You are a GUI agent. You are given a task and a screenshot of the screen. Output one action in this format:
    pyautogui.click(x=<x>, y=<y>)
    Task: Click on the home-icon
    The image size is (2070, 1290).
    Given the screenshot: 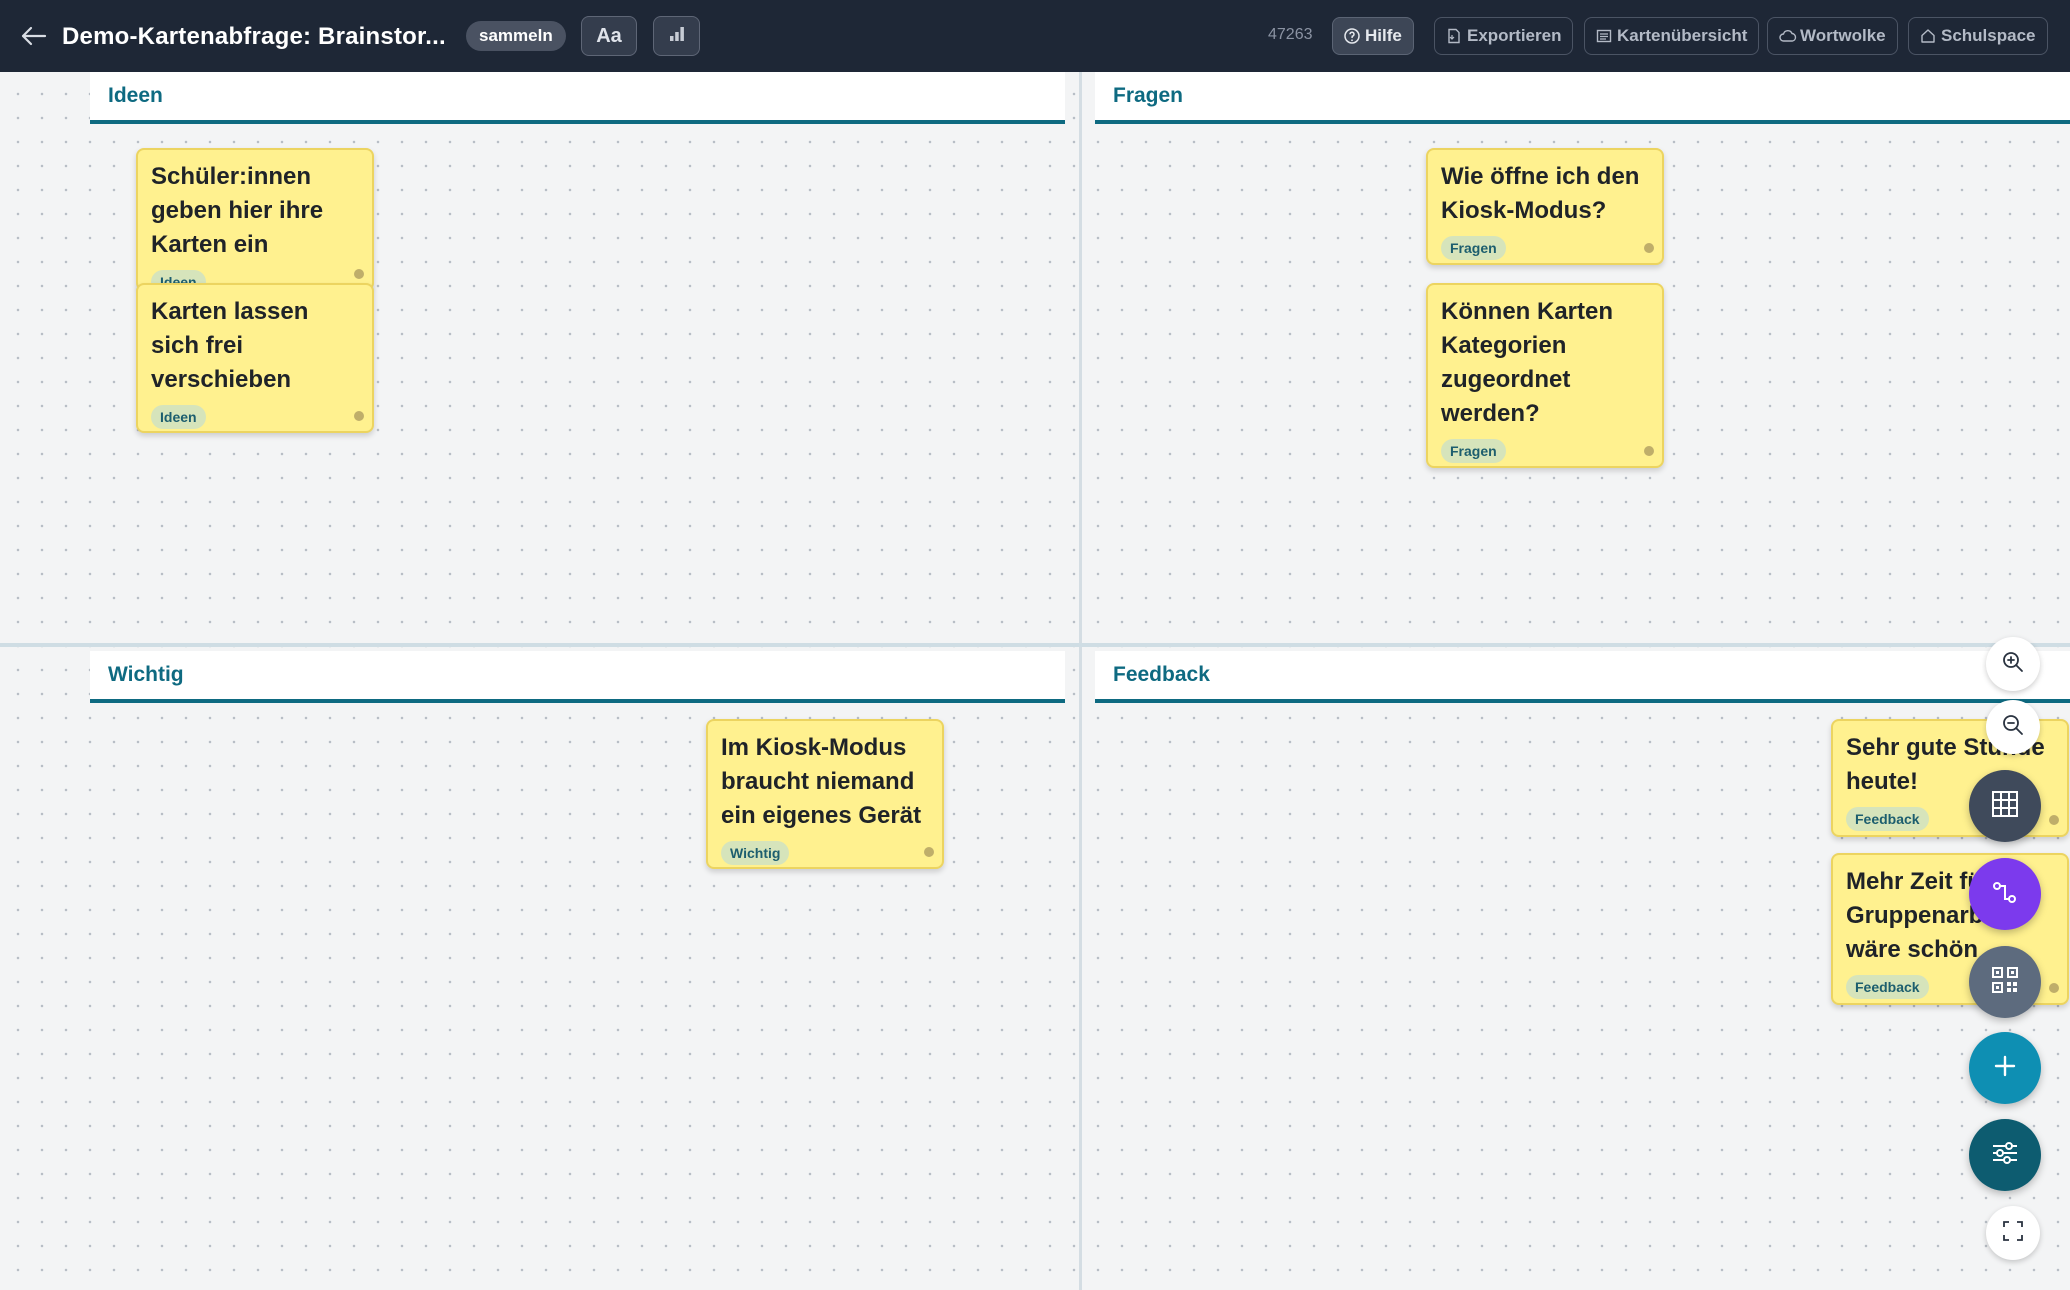 What is the action you would take?
    pyautogui.click(x=1928, y=36)
    